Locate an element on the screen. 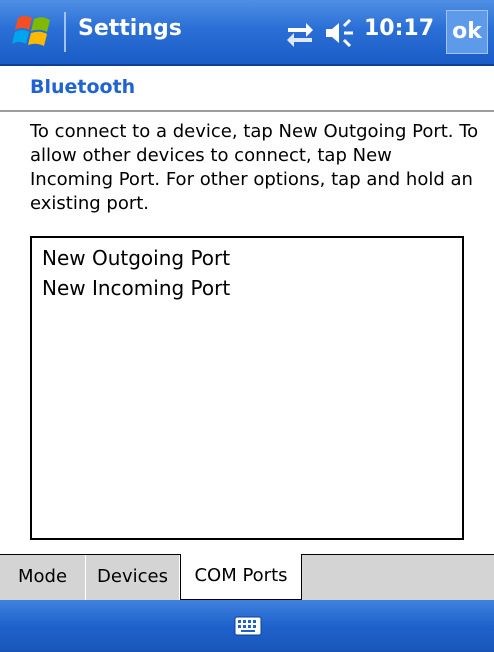 This screenshot has height=652, width=494. app-title: Settings is located at coordinates (130, 28).